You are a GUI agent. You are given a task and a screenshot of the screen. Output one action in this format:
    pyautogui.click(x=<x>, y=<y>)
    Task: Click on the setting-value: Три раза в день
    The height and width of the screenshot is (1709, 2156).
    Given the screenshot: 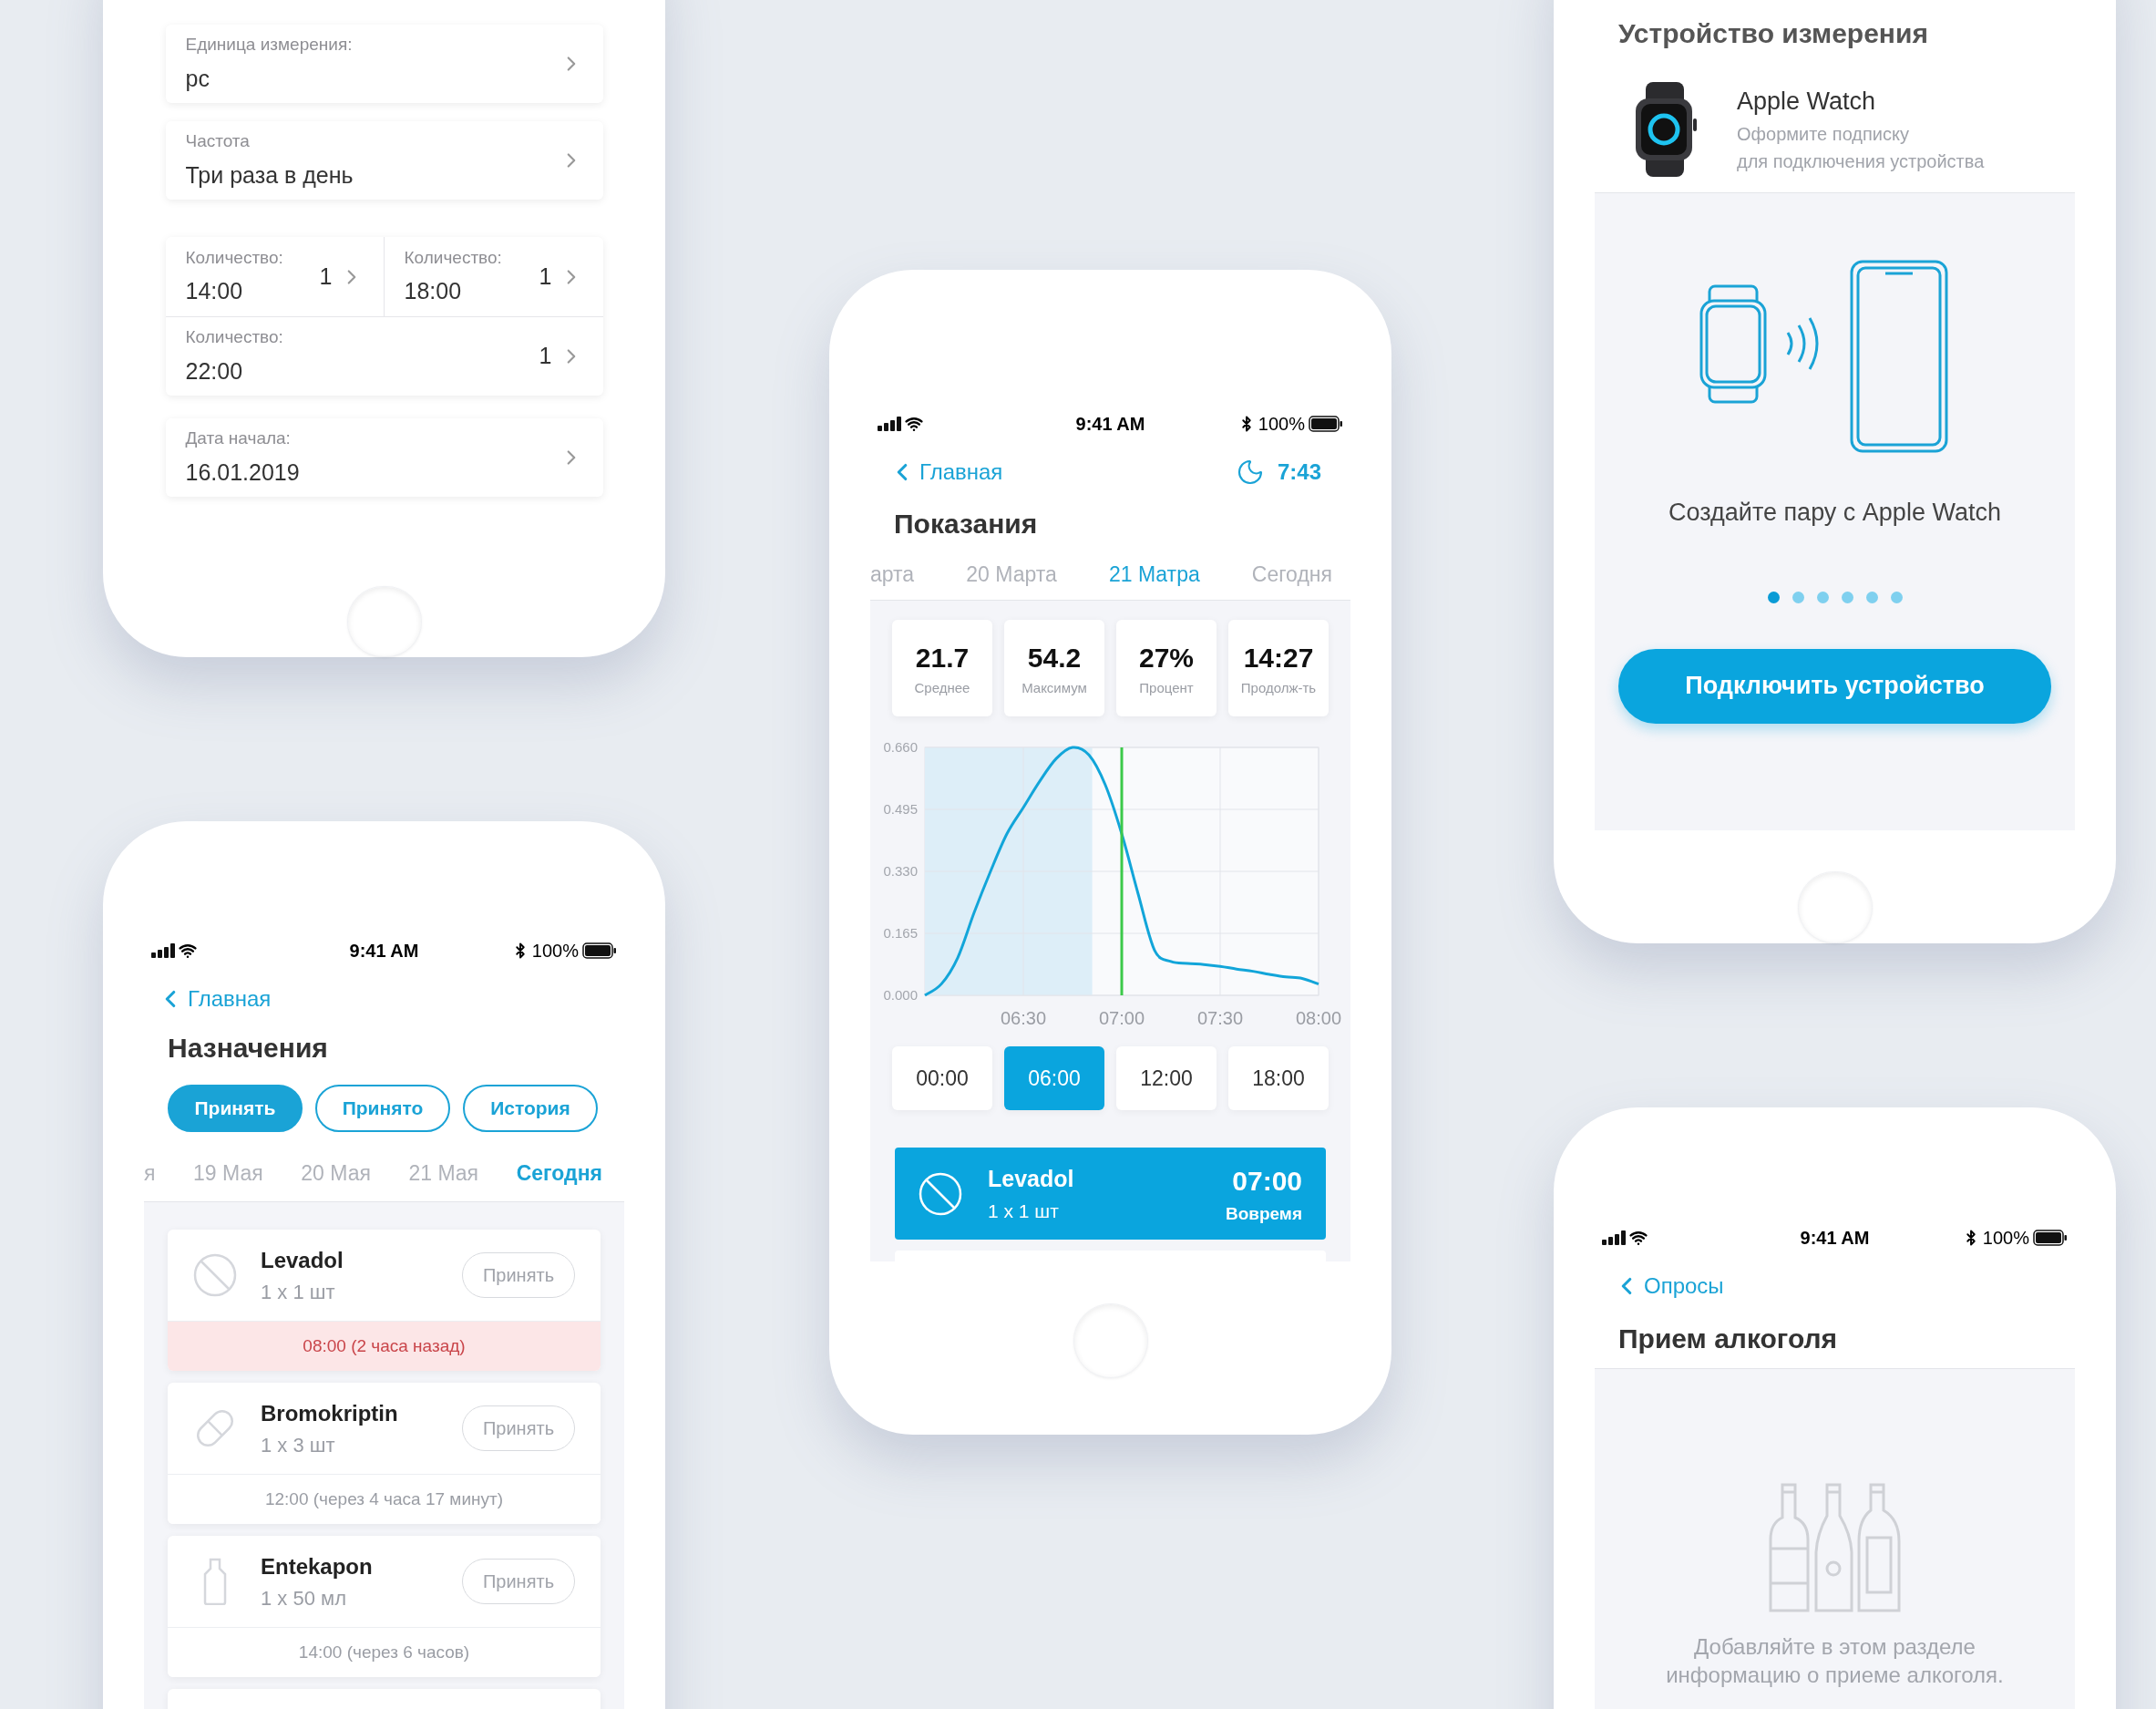 What is the action you would take?
    pyautogui.click(x=269, y=175)
    